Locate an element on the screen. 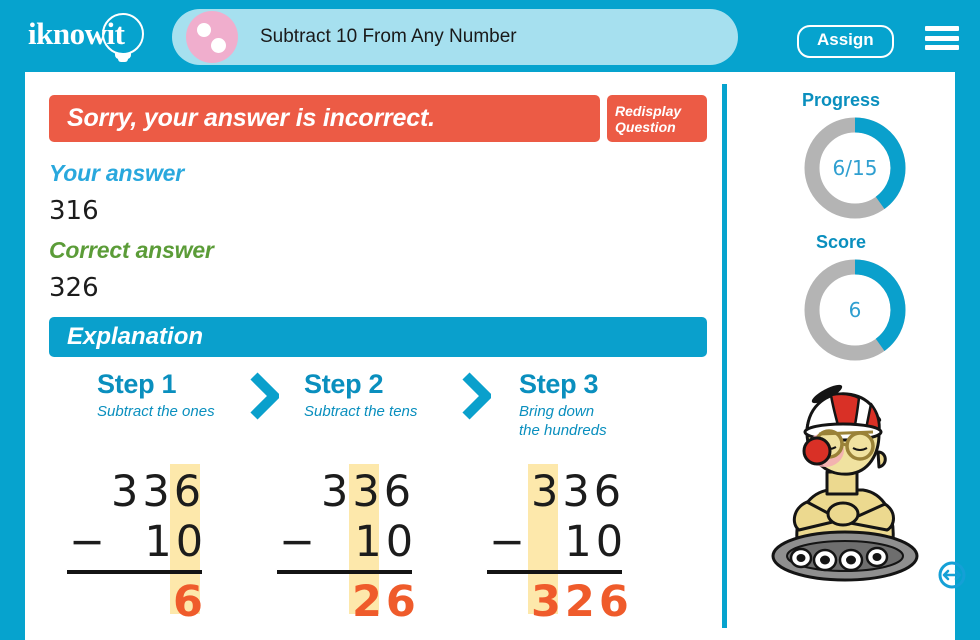 This screenshot has width=980, height=640. score-ring: 6 is located at coordinates (855, 310).